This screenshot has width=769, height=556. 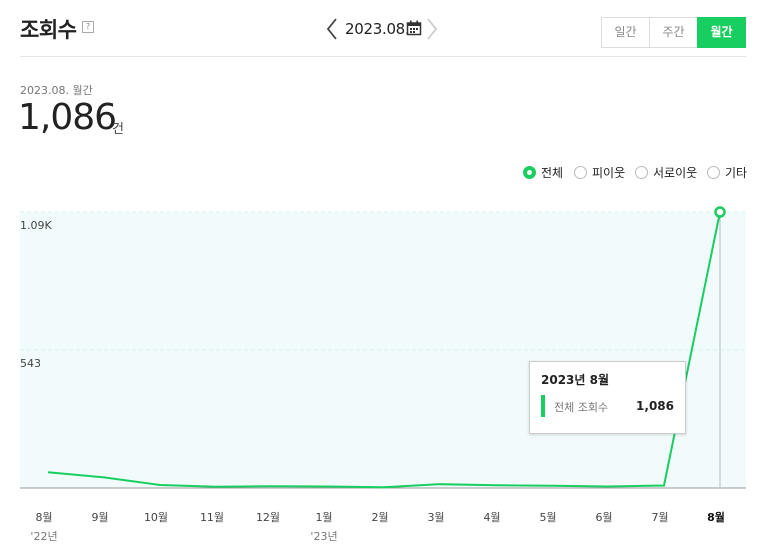 What do you see at coordinates (377, 29) in the screenshot?
I see `period-label: 2023.08.` at bounding box center [377, 29].